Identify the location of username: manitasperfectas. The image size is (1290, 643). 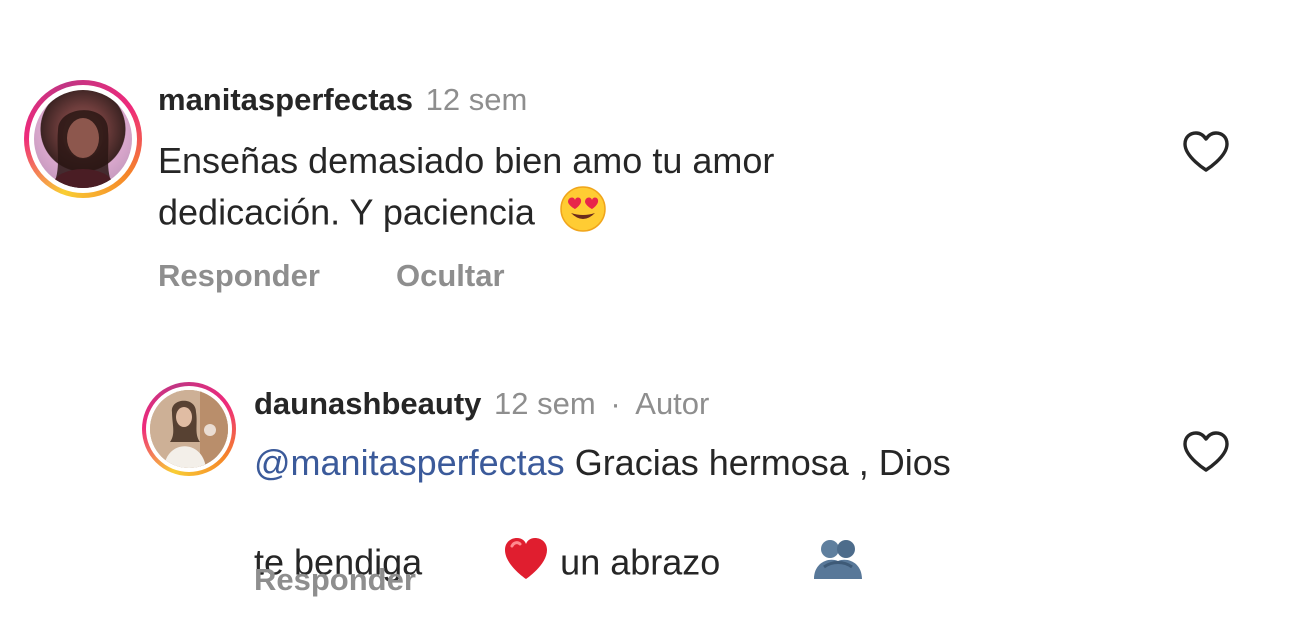
(285, 99).